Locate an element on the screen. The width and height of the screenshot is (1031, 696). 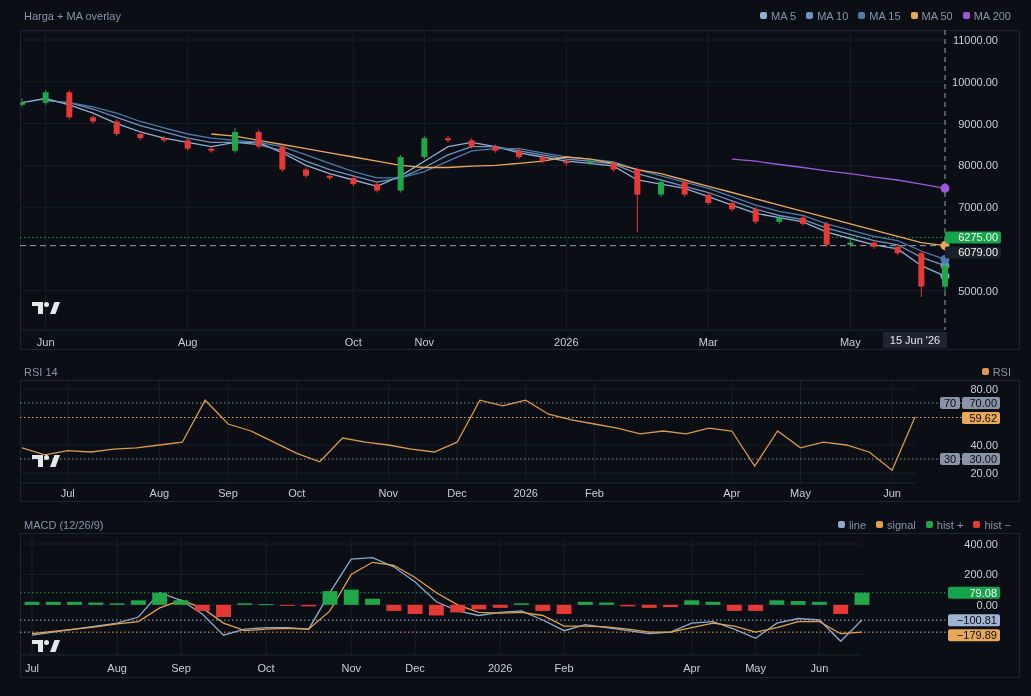
legend-label: hist + is located at coordinates (950, 525).